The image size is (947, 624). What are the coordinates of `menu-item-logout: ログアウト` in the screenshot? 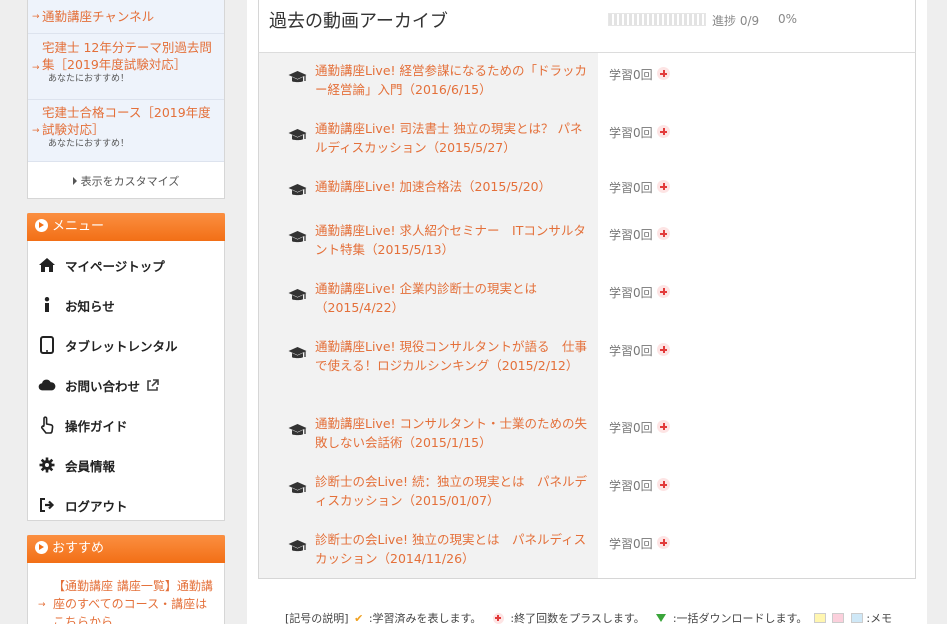 It's located at (126, 505).